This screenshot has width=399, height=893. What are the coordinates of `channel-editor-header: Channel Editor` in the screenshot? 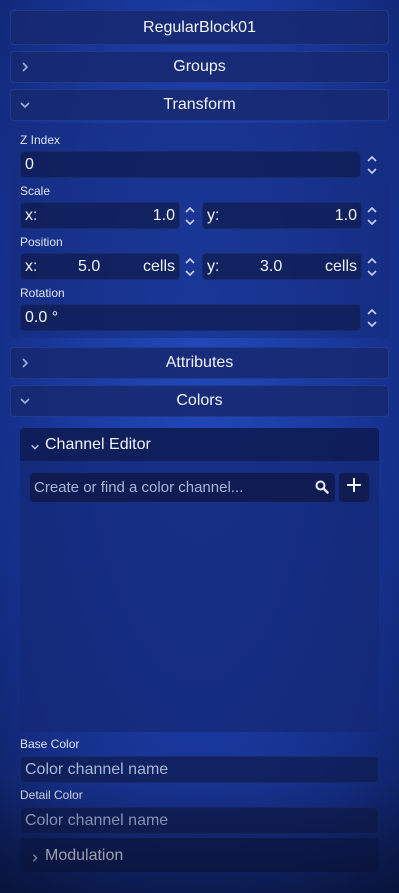 It's located at (199, 444).